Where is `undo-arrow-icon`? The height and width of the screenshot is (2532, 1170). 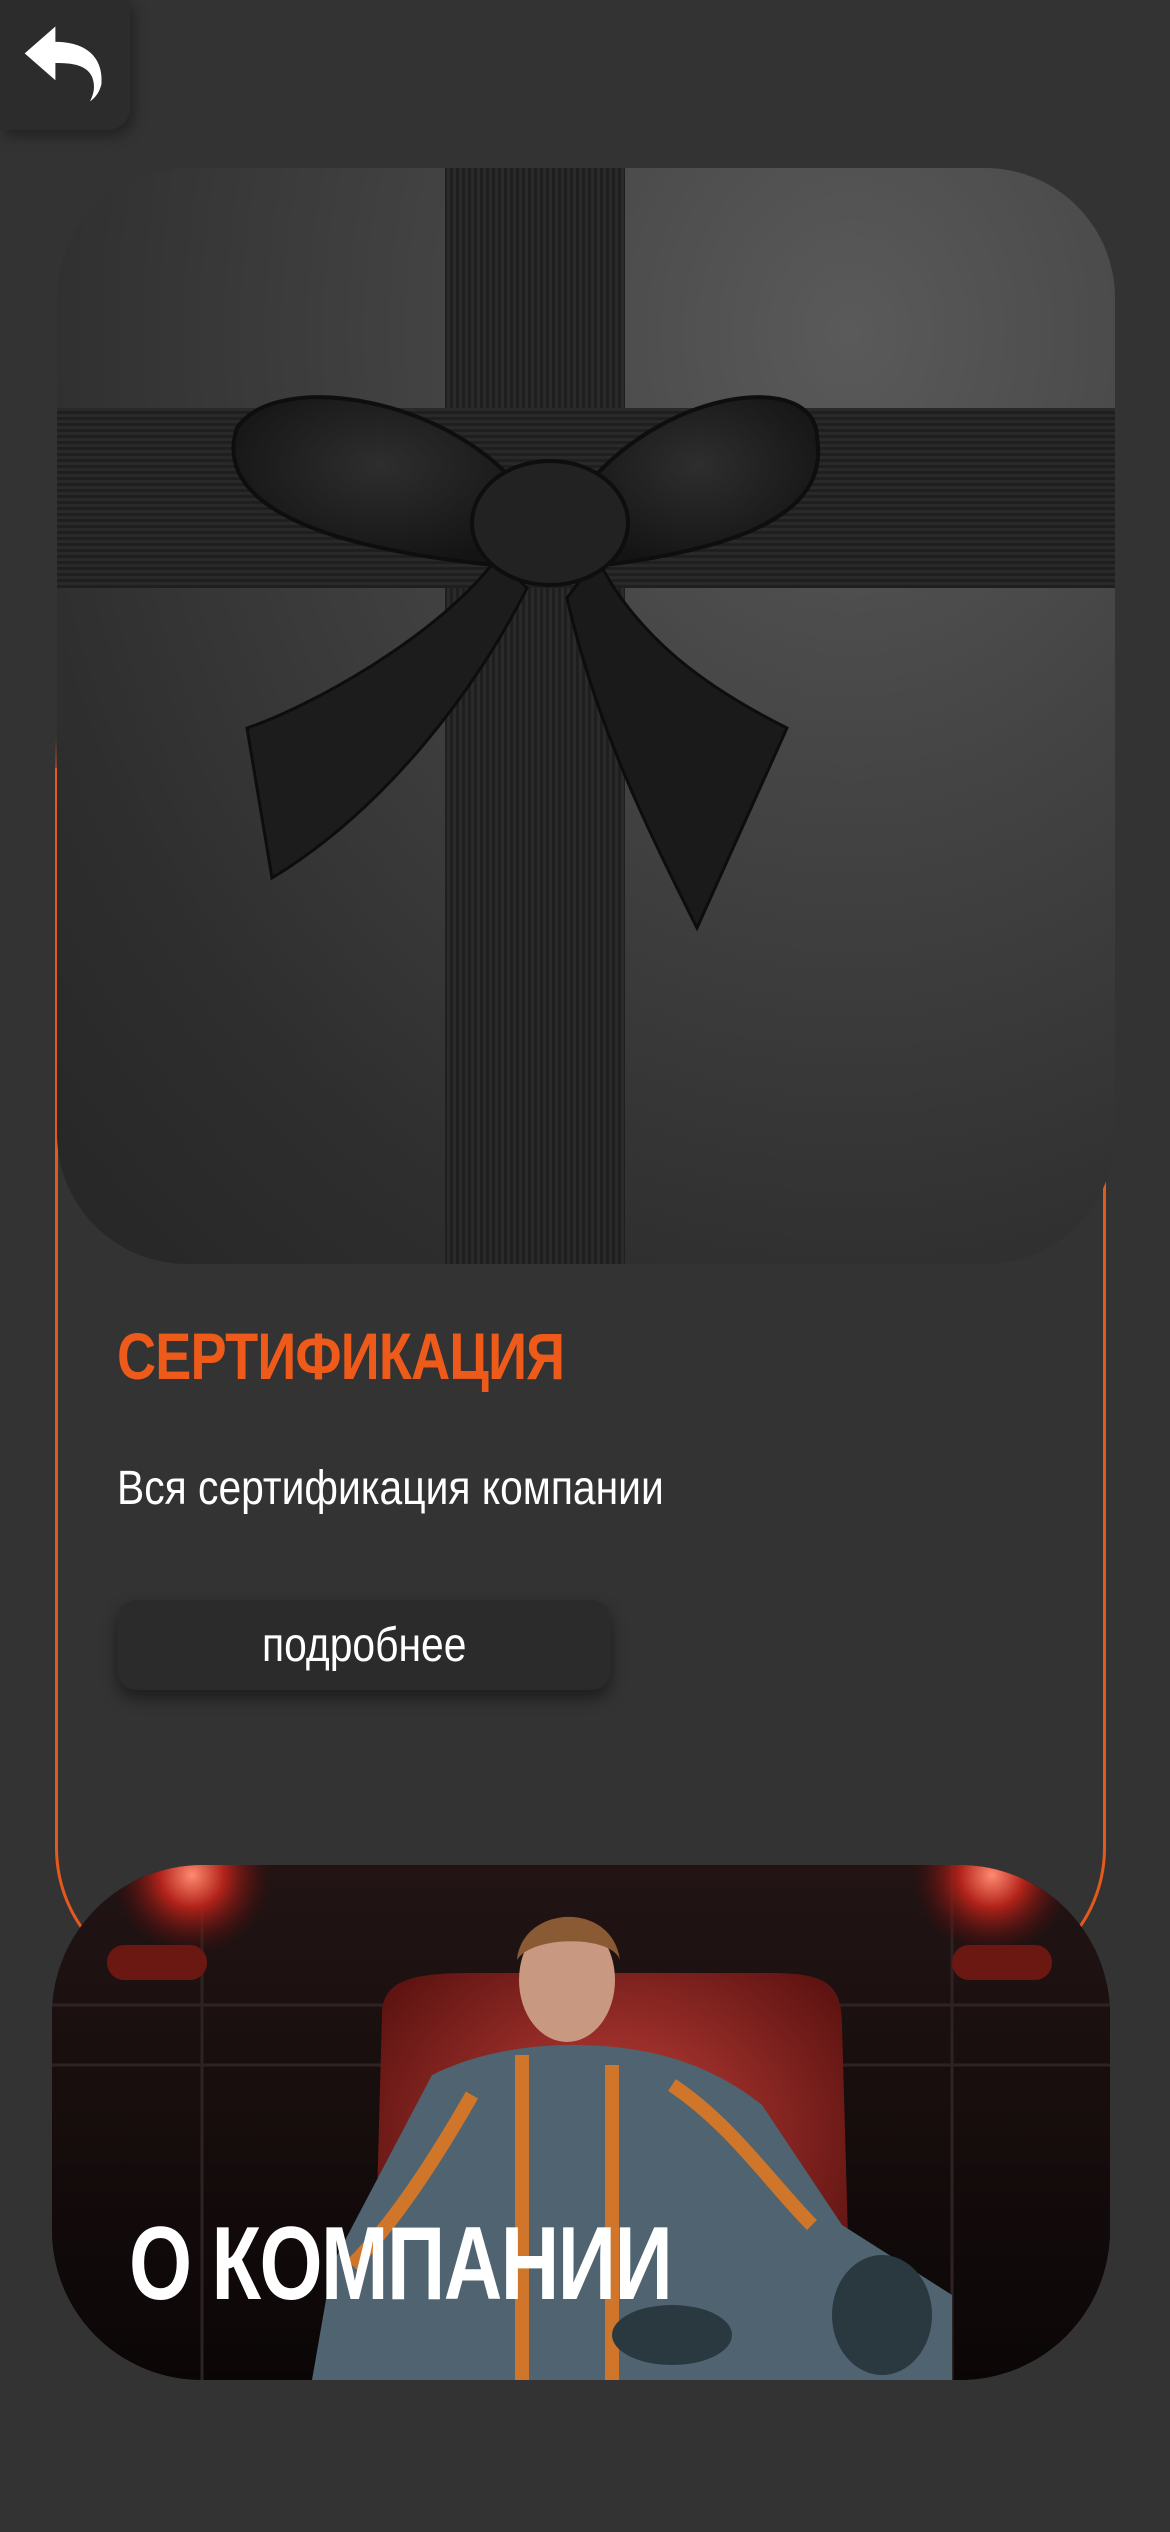 undo-arrow-icon is located at coordinates (65, 65).